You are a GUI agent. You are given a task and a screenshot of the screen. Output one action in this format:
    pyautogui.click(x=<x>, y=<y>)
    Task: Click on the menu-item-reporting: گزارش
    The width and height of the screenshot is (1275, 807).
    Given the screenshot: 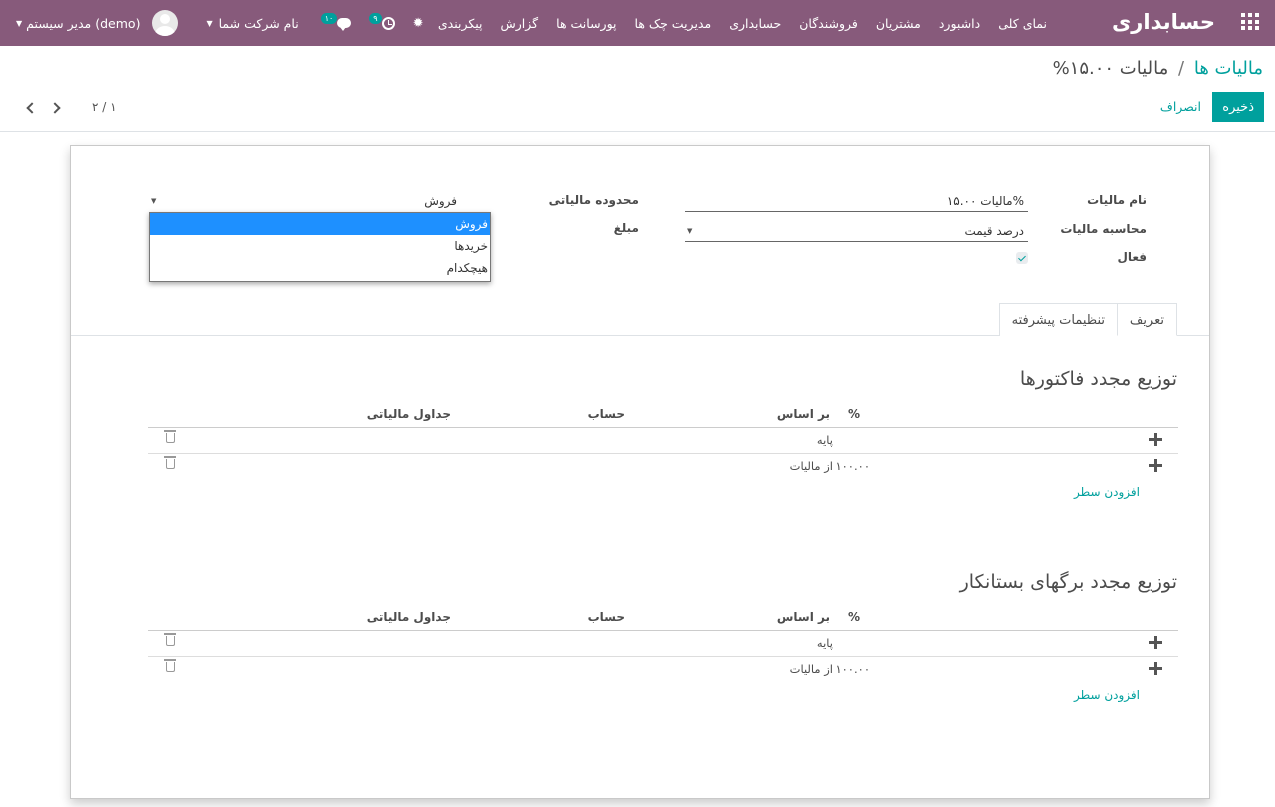 What is the action you would take?
    pyautogui.click(x=520, y=23)
    